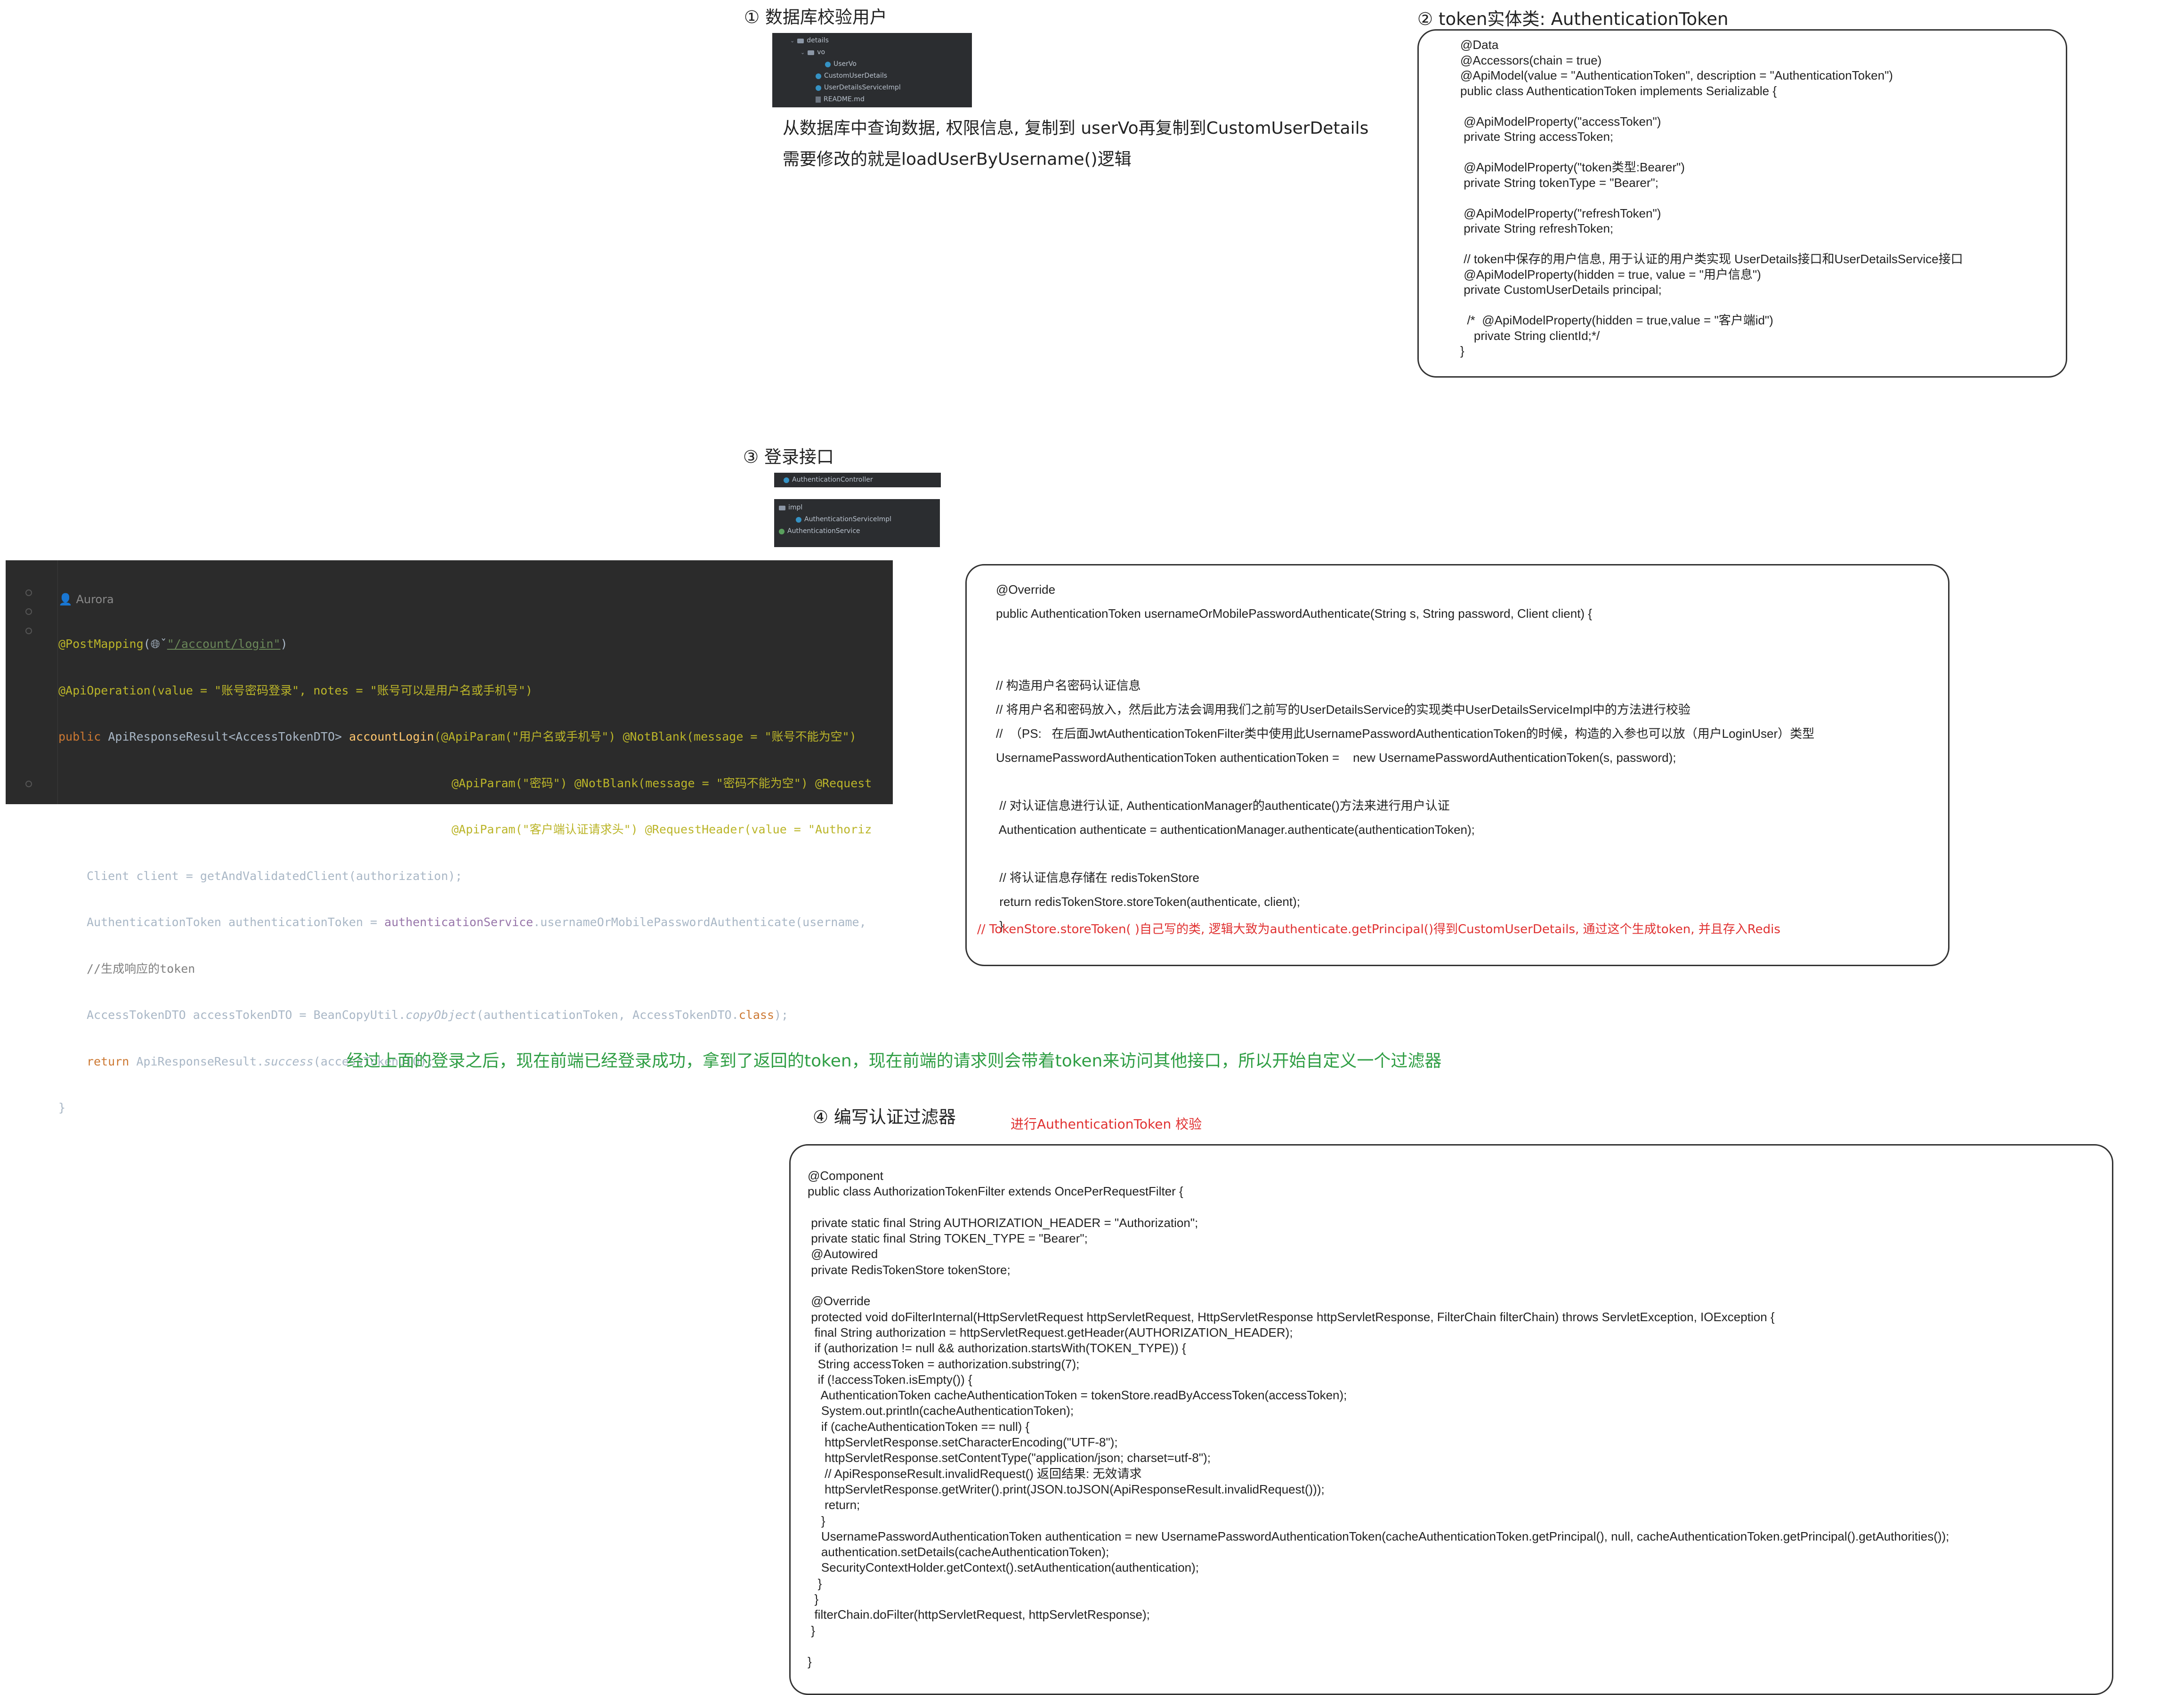 The width and height of the screenshot is (2184, 1695). Describe the element at coordinates (862, 88) in the screenshot. I see `tree-item-label: UserDetailsServiceImpl` at that location.